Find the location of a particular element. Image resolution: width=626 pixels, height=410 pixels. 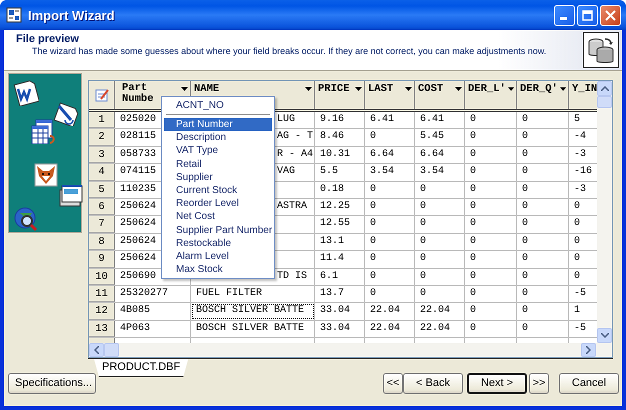

table-icon is located at coordinates (42, 131).